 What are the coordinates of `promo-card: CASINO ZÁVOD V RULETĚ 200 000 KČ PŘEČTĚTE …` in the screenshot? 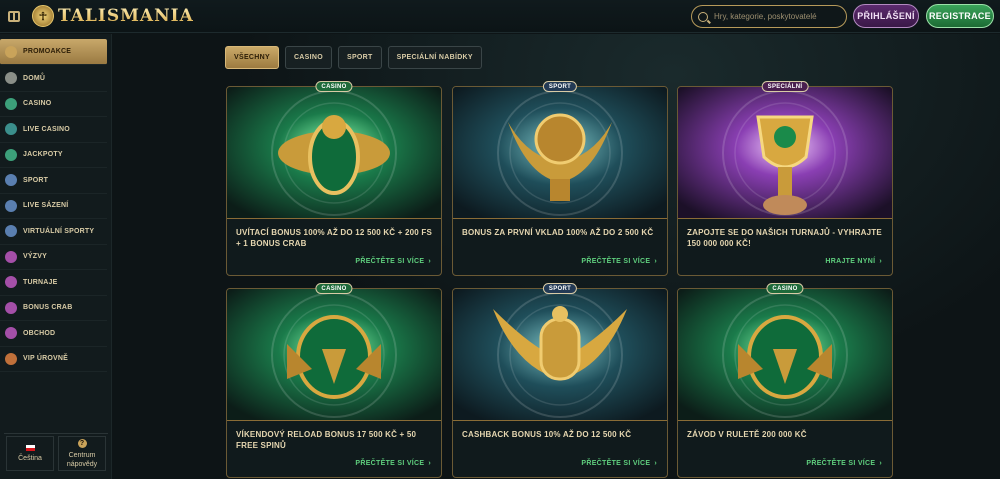 It's located at (785, 380).